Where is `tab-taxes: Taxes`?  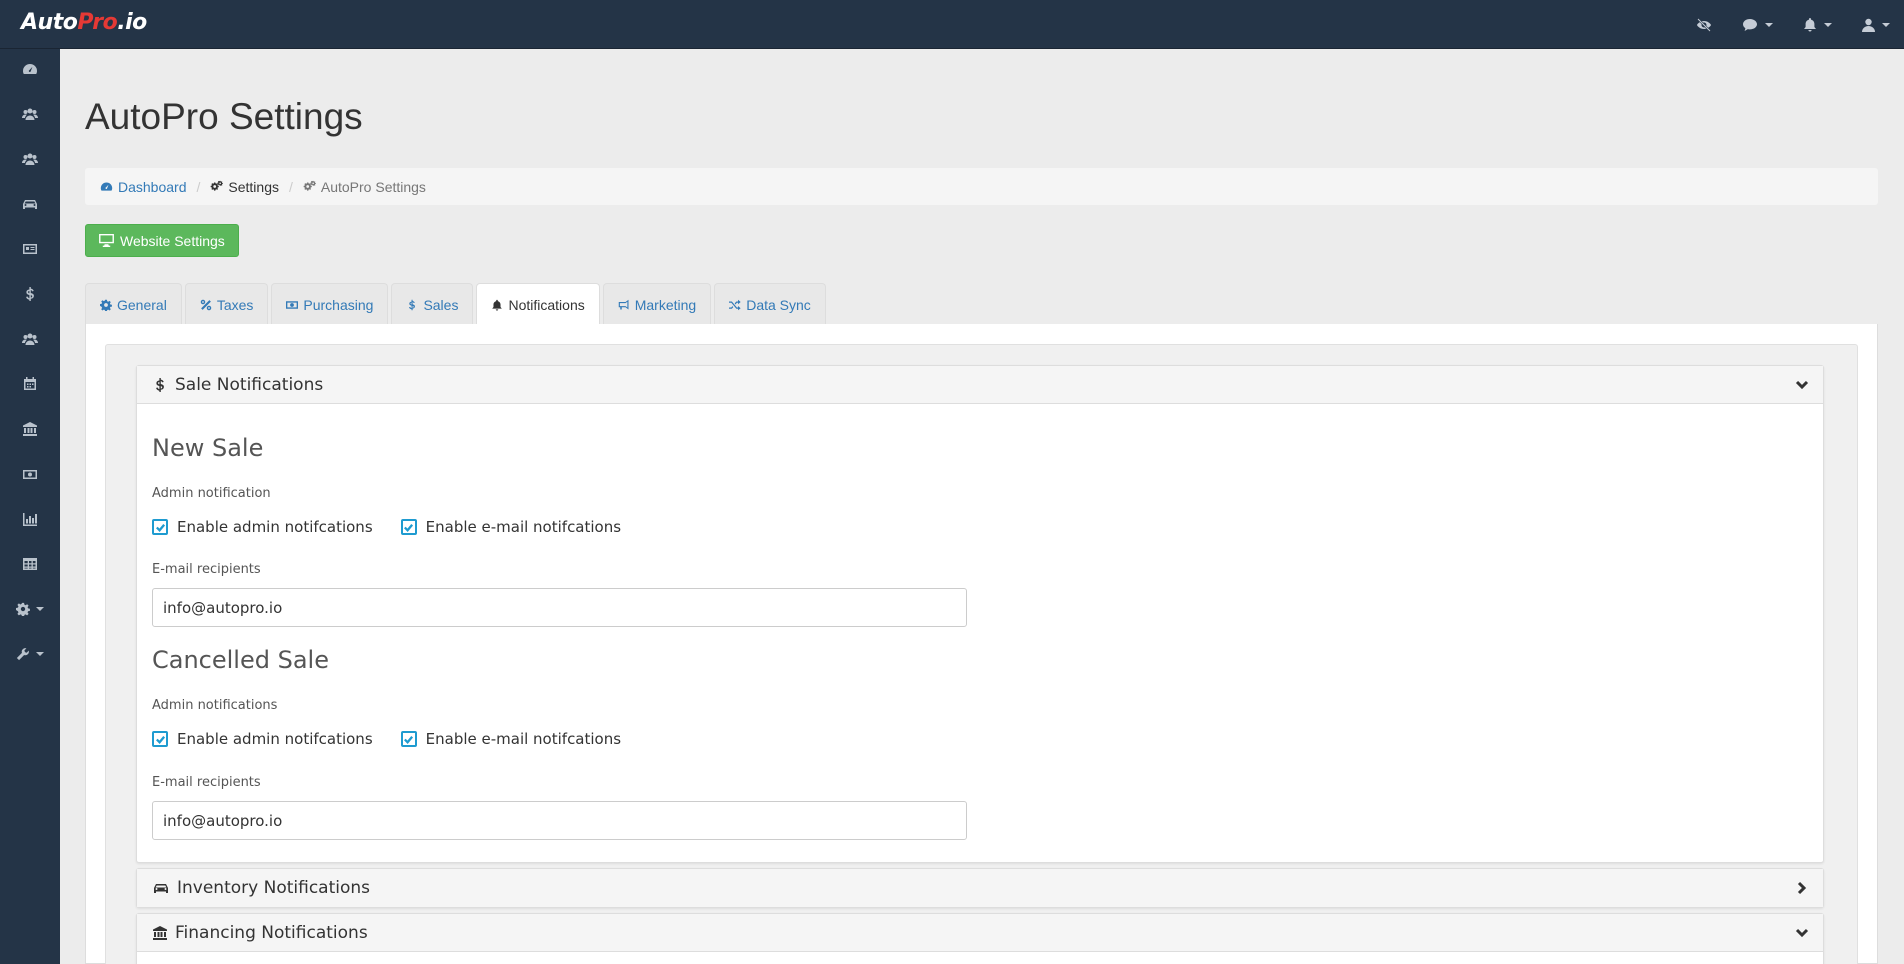 tab-taxes: Taxes is located at coordinates (226, 304).